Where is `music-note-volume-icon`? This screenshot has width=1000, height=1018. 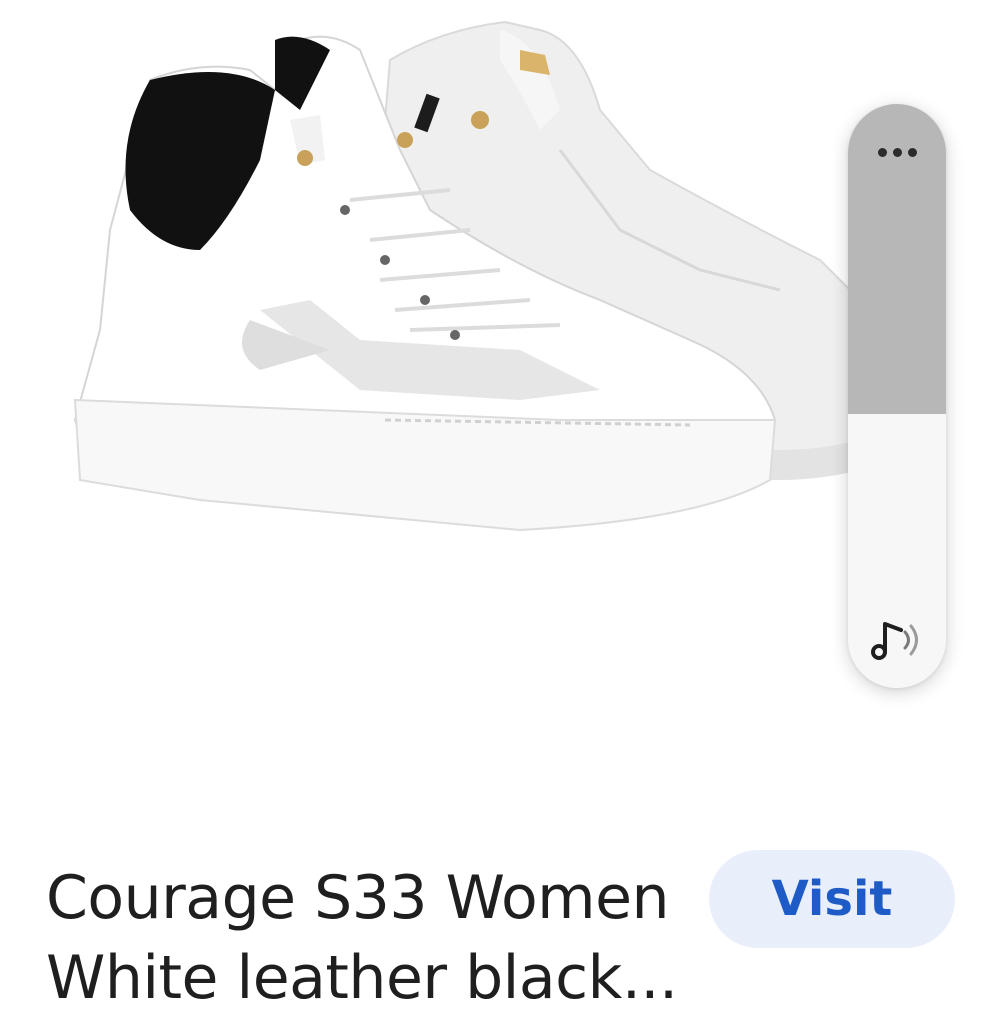 music-note-volume-icon is located at coordinates (897, 640).